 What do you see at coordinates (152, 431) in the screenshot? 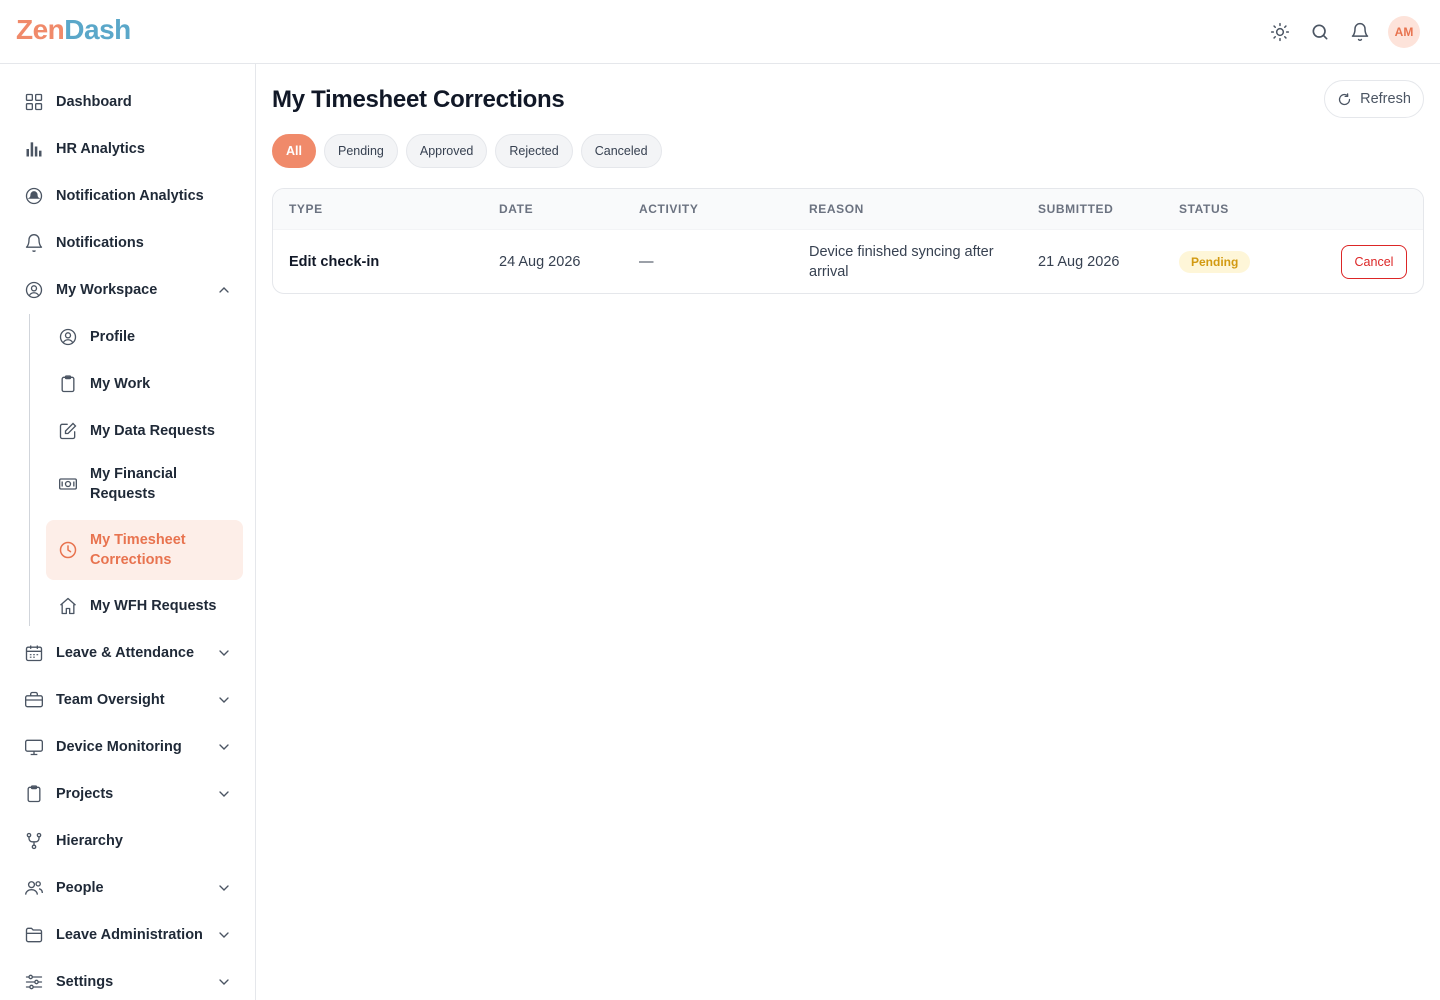
I see `sidebar-subitem-label: My Data Requests` at bounding box center [152, 431].